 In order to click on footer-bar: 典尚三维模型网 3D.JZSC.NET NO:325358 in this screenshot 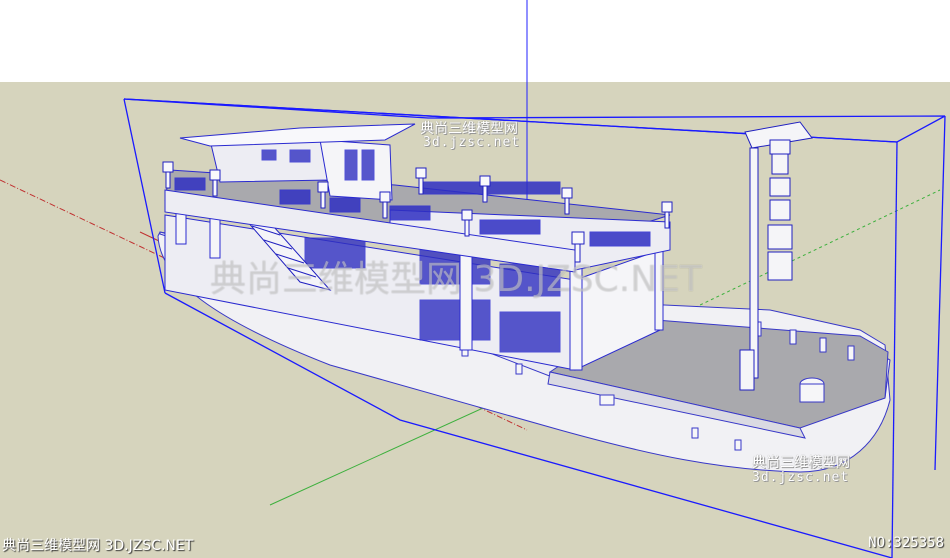, I will do `click(475, 545)`.